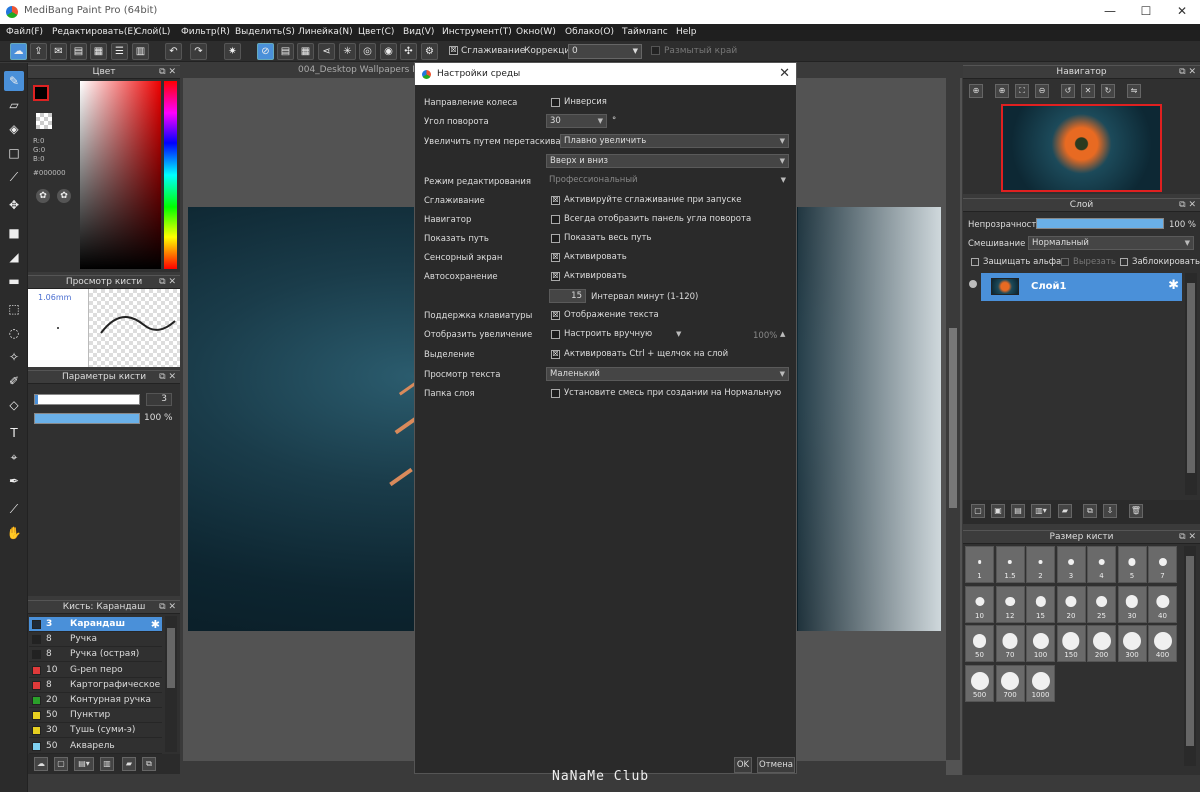  What do you see at coordinates (95, 731) in the screenshot?
I see `brush-list-item: 30 Тушь (суми-э)` at bounding box center [95, 731].